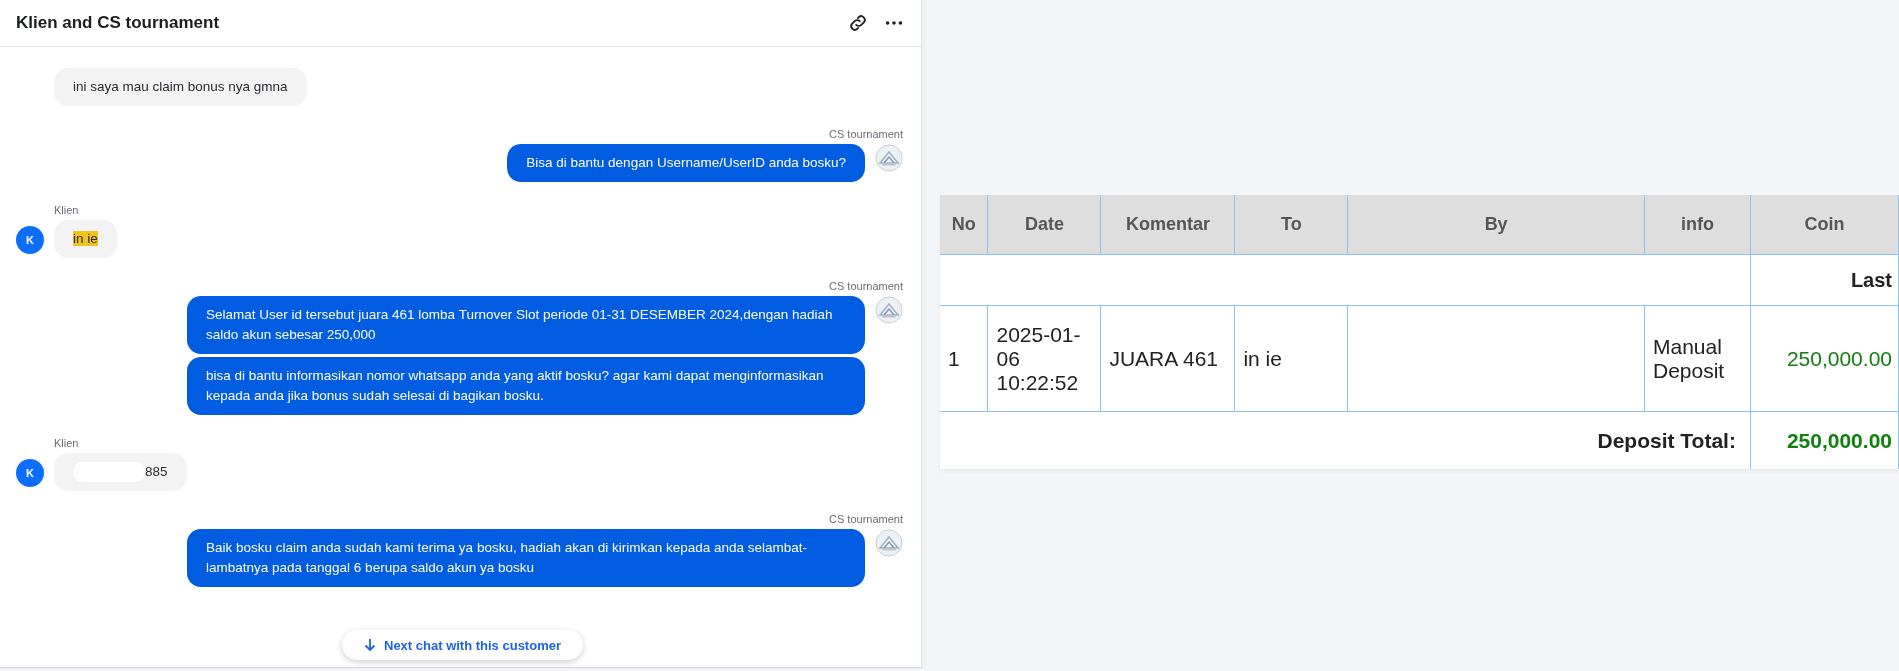 The image size is (1899, 671). What do you see at coordinates (1044, 358) in the screenshot?
I see `table-cell: 2025-01-06 10:22:52` at bounding box center [1044, 358].